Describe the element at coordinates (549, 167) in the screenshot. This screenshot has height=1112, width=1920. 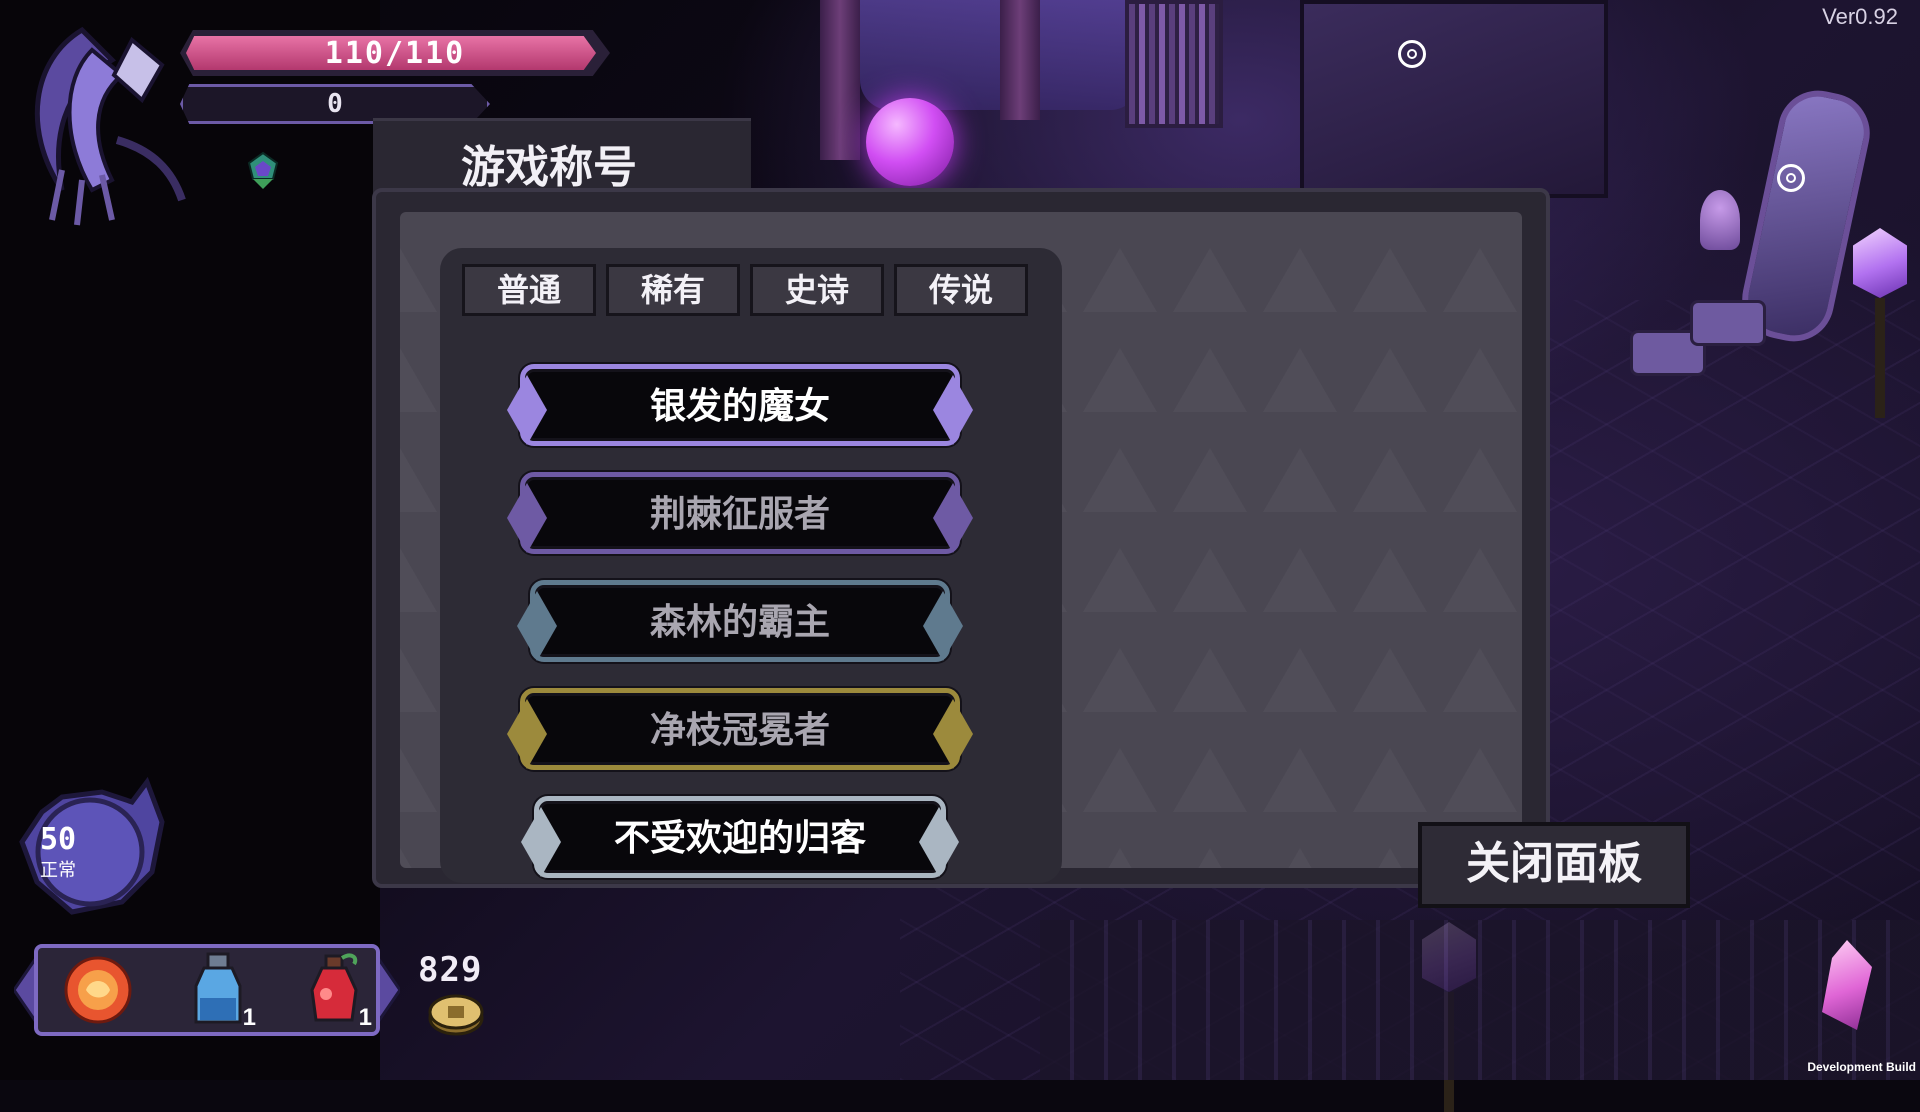
I see `panel-title: 游戏称号` at that location.